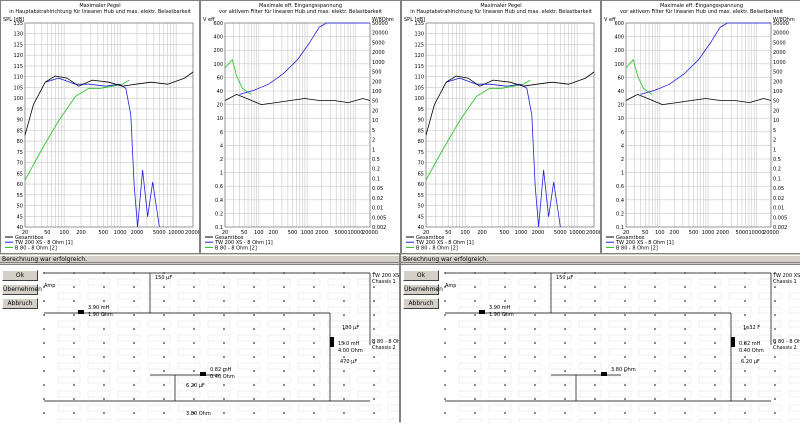 This screenshot has width=800, height=423. Describe the element at coordinates (321, 233) in the screenshot. I see `x-tick-label: 2000` at that location.